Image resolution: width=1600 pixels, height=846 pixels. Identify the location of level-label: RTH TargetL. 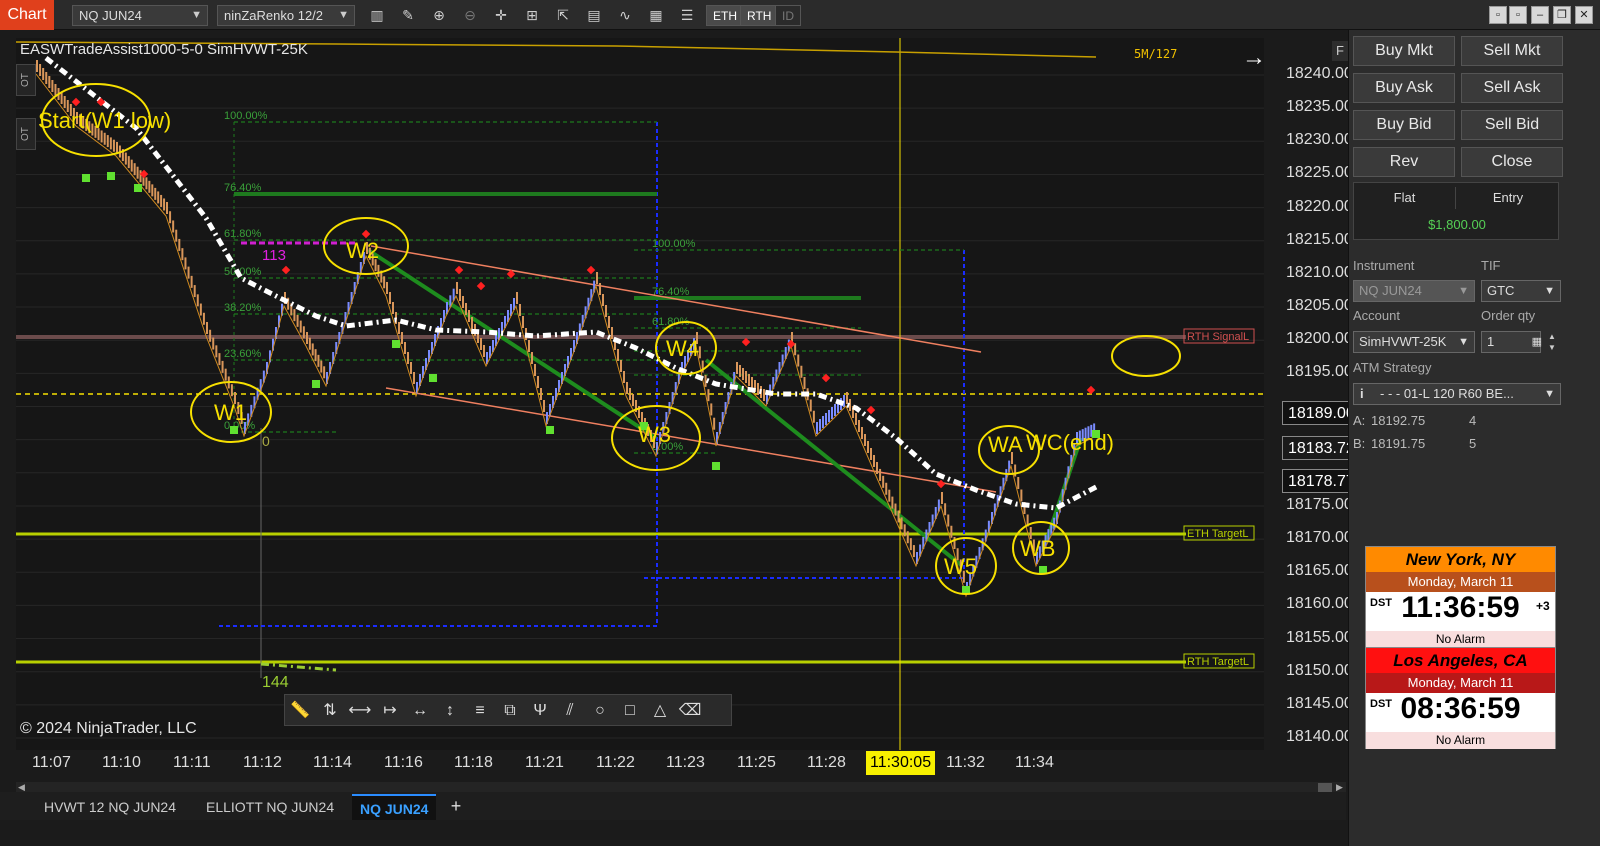
(1218, 662).